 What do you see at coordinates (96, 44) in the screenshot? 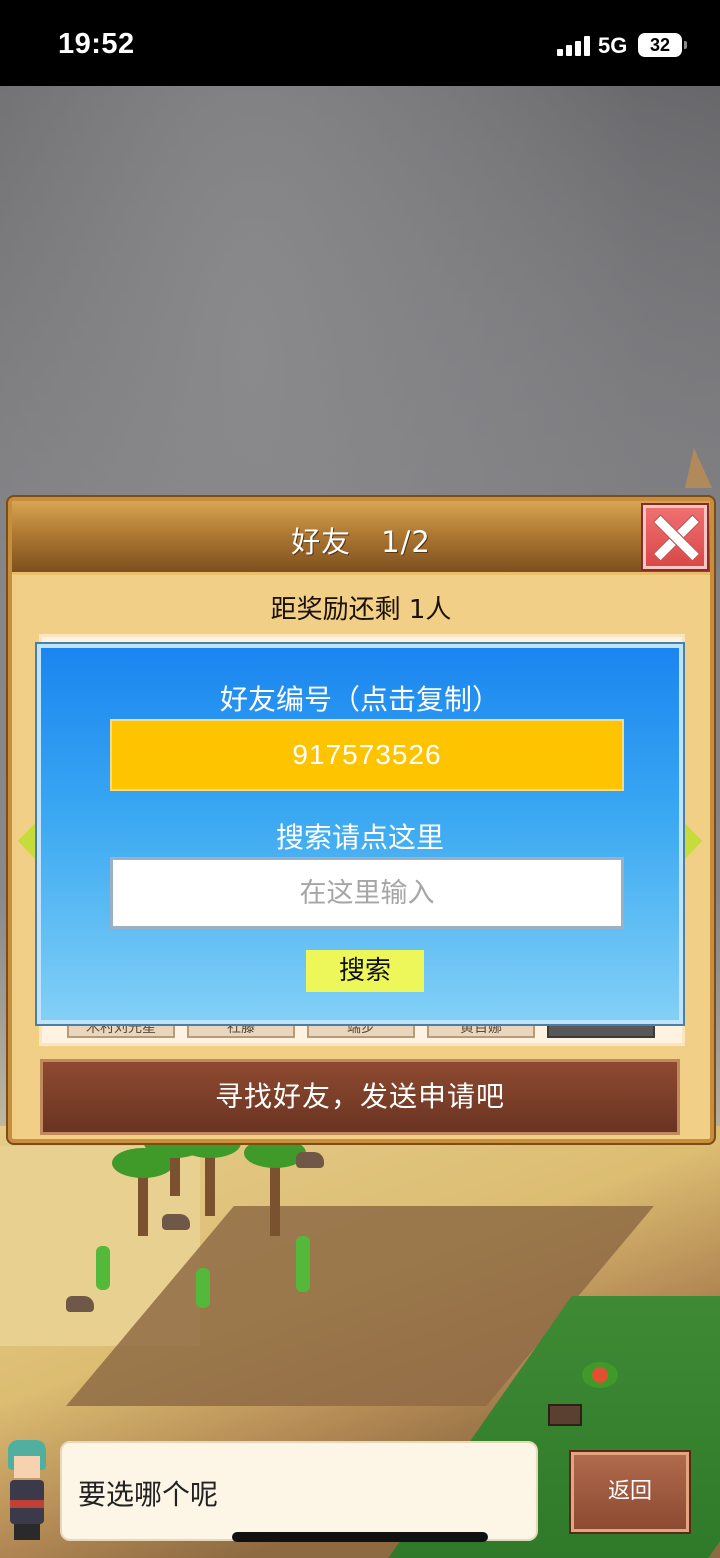
I see `status-time: 19:52` at bounding box center [96, 44].